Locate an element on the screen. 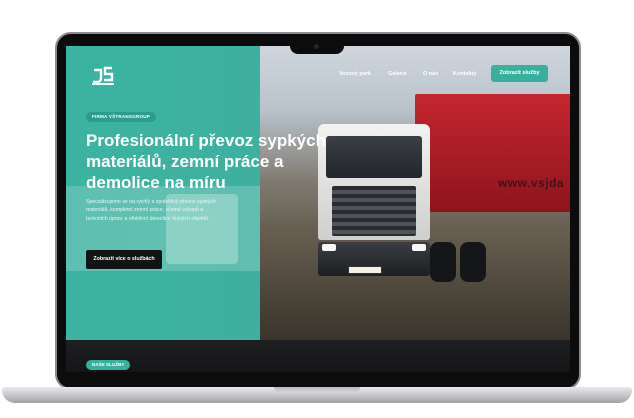  nav-link-o-nas: O nás is located at coordinates (430, 74).